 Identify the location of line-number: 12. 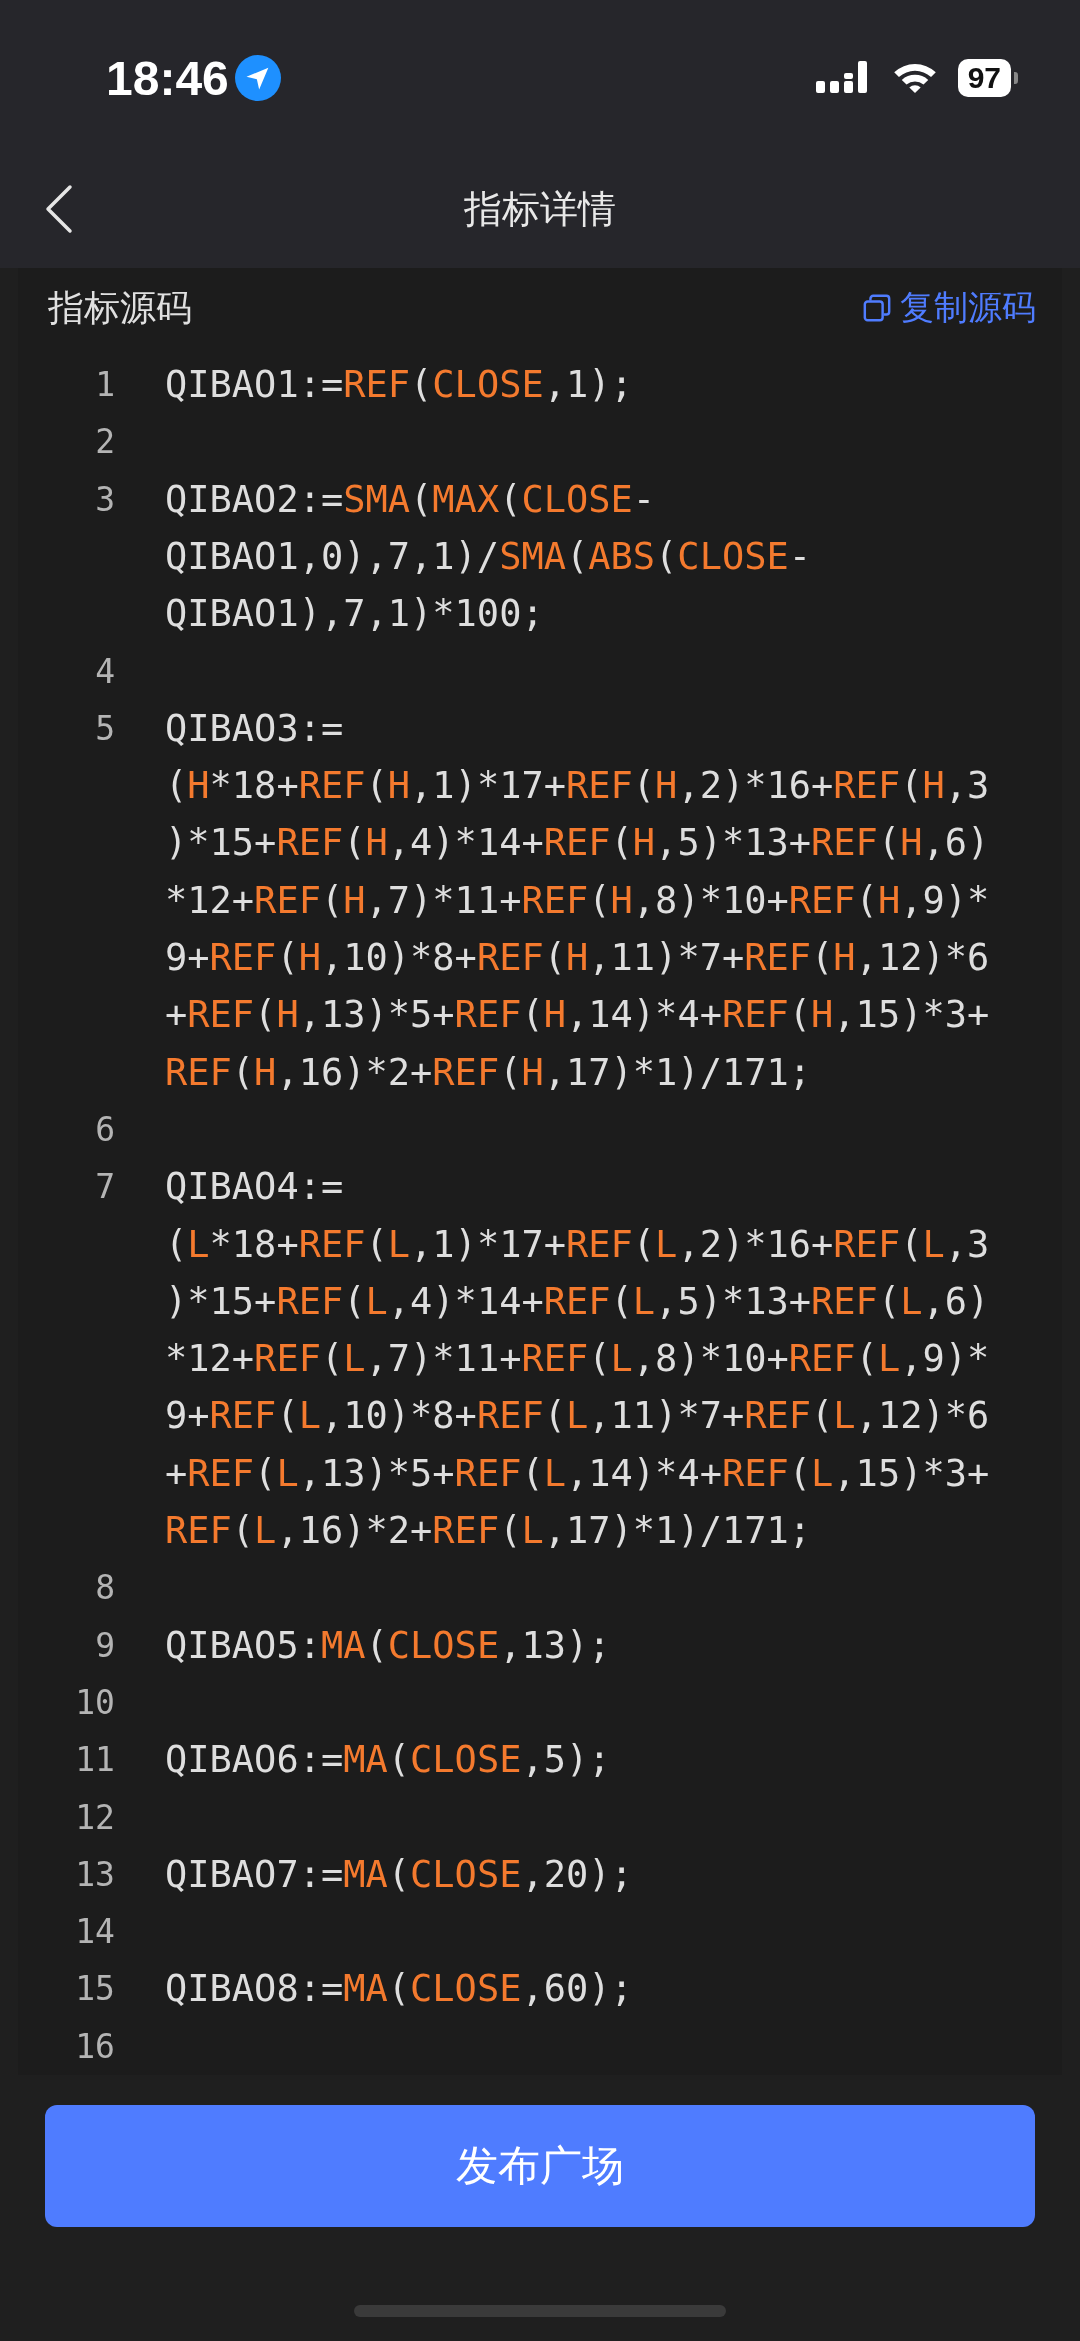
(94, 1817).